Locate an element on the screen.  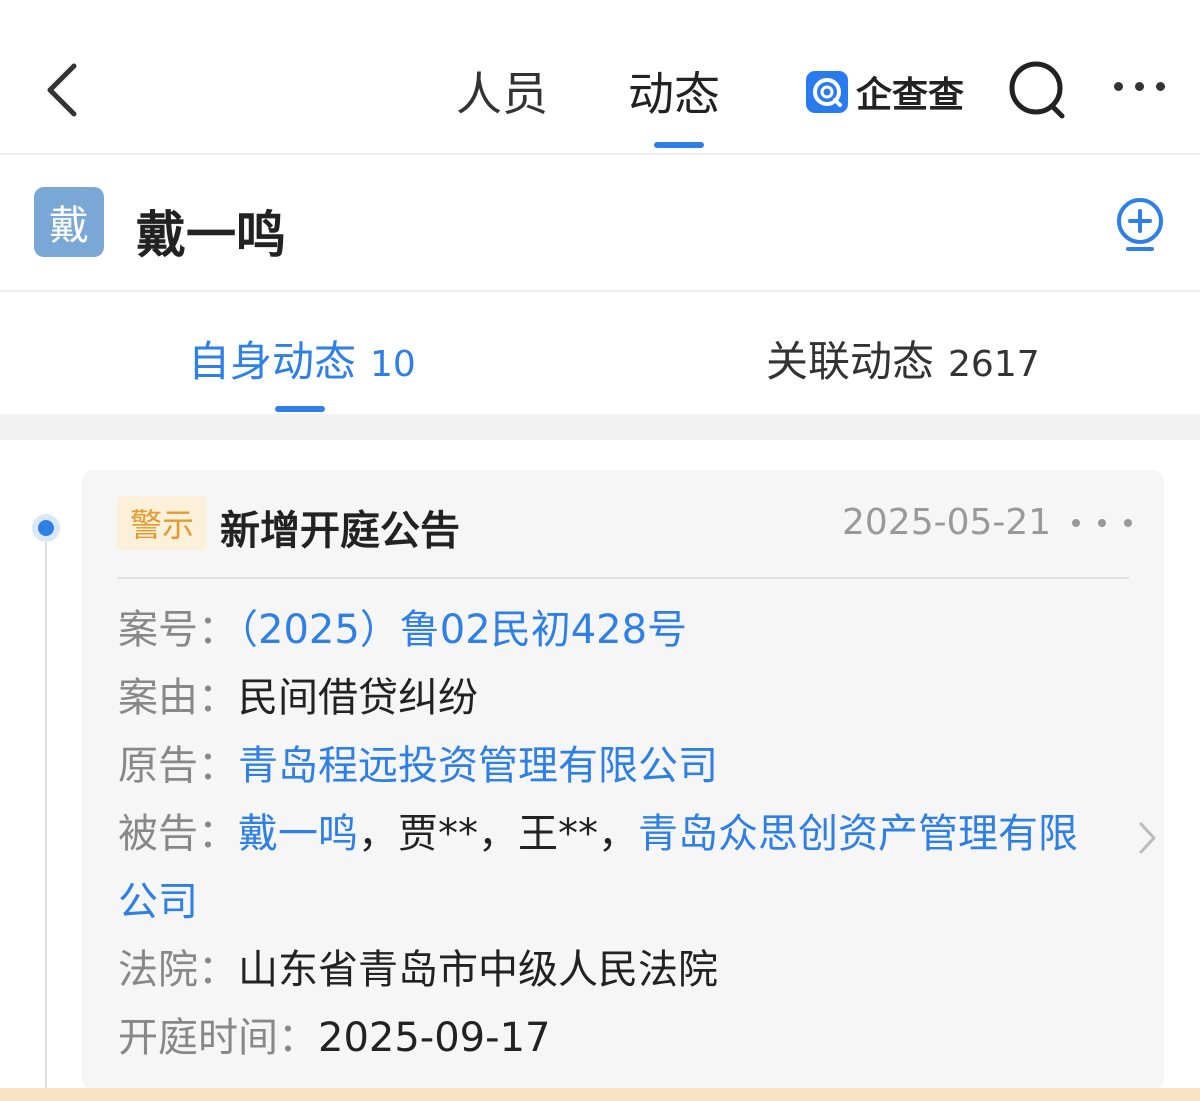
hearing-time-value: 2025-09-17 is located at coordinates (434, 1038).